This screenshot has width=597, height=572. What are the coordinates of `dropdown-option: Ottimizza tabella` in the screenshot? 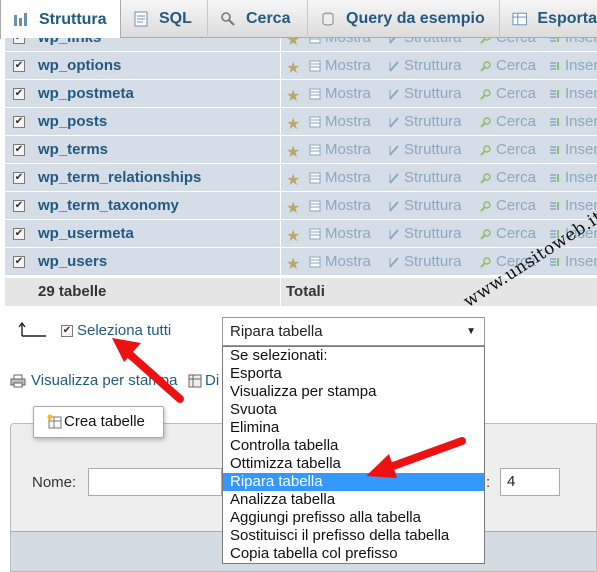 It's located at (353, 464).